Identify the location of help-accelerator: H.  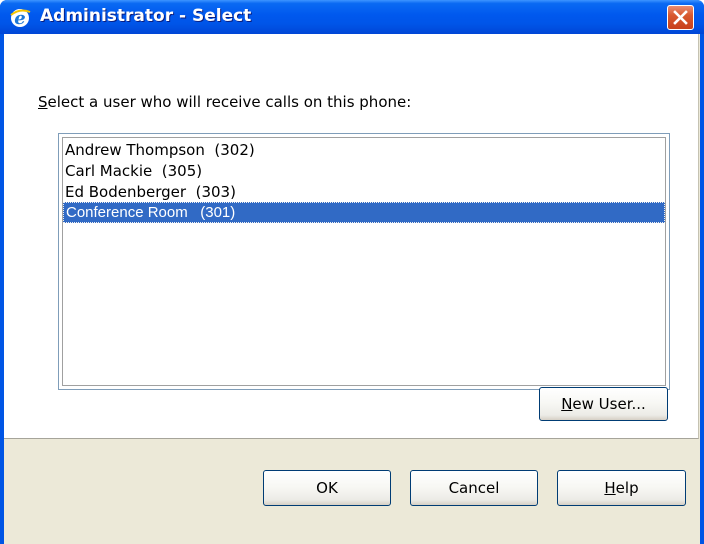
(610, 488).